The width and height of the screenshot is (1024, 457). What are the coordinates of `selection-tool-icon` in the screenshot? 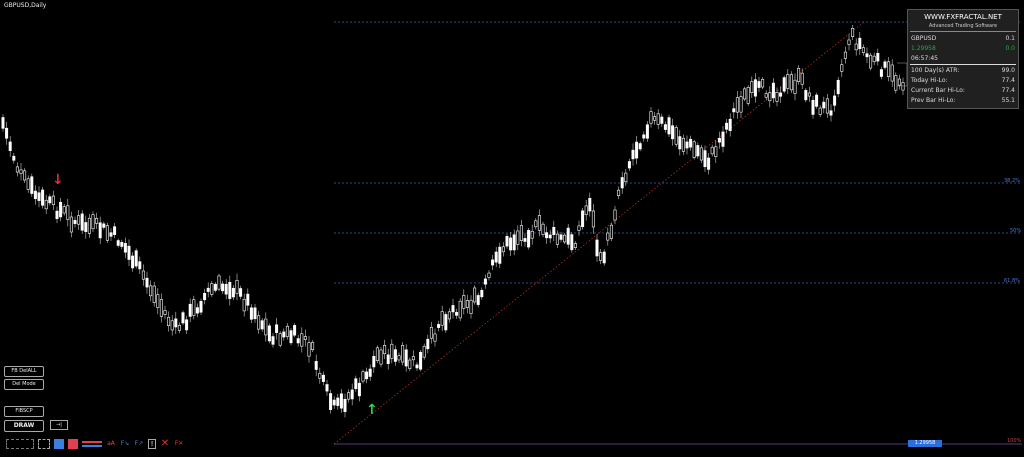 It's located at (20, 444).